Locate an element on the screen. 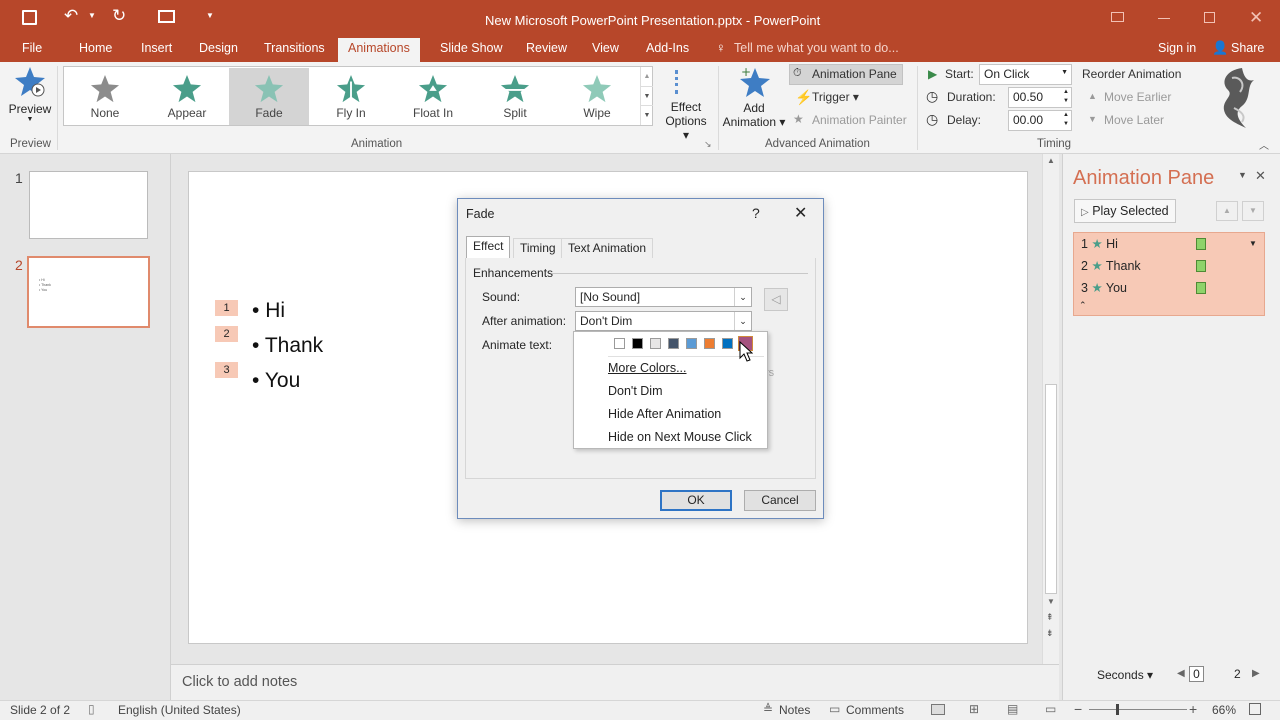 The width and height of the screenshot is (1280, 720). hide-on-next-click-item: Hide on Next Mouse Click is located at coordinates (680, 437).